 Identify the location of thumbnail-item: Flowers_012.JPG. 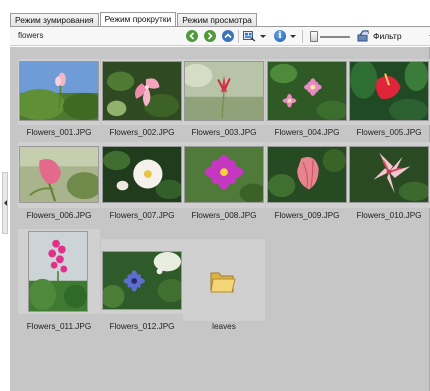
(142, 285).